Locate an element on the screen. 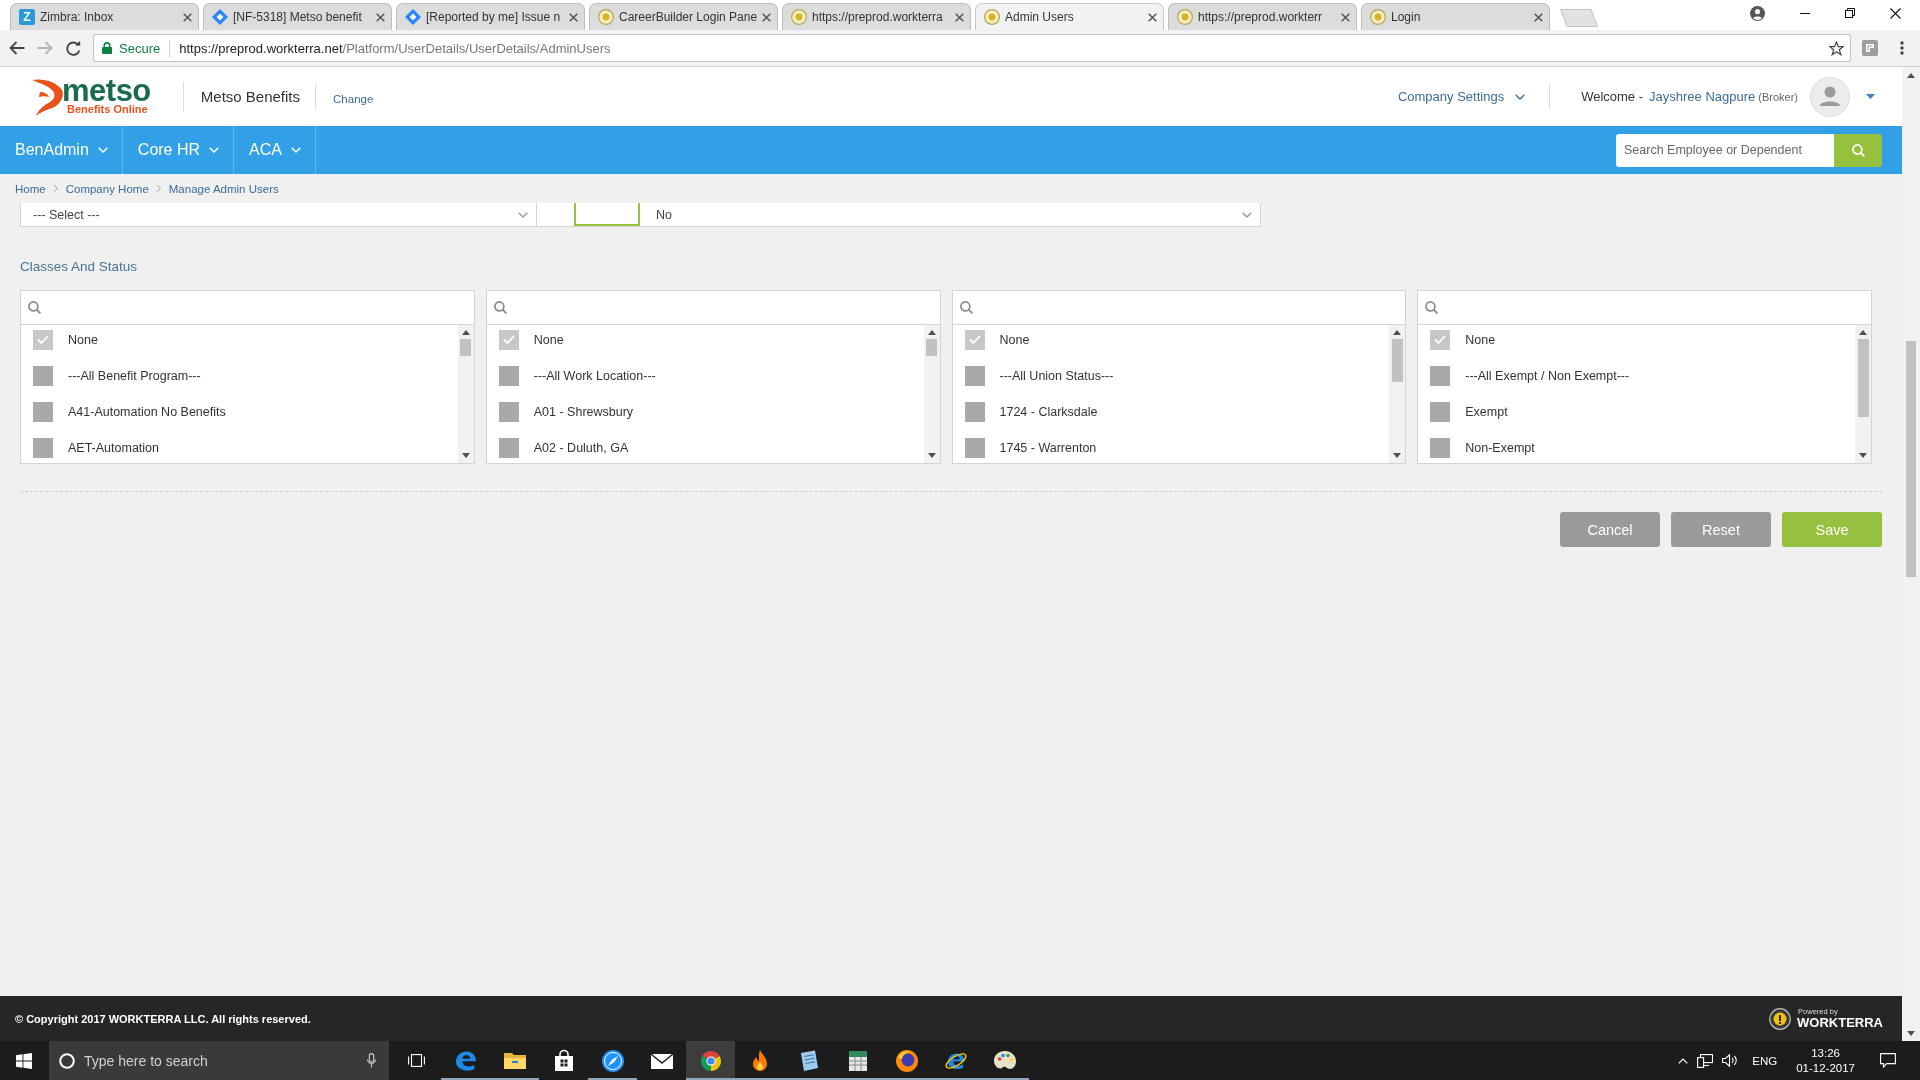  change-link: Change is located at coordinates (353, 98).